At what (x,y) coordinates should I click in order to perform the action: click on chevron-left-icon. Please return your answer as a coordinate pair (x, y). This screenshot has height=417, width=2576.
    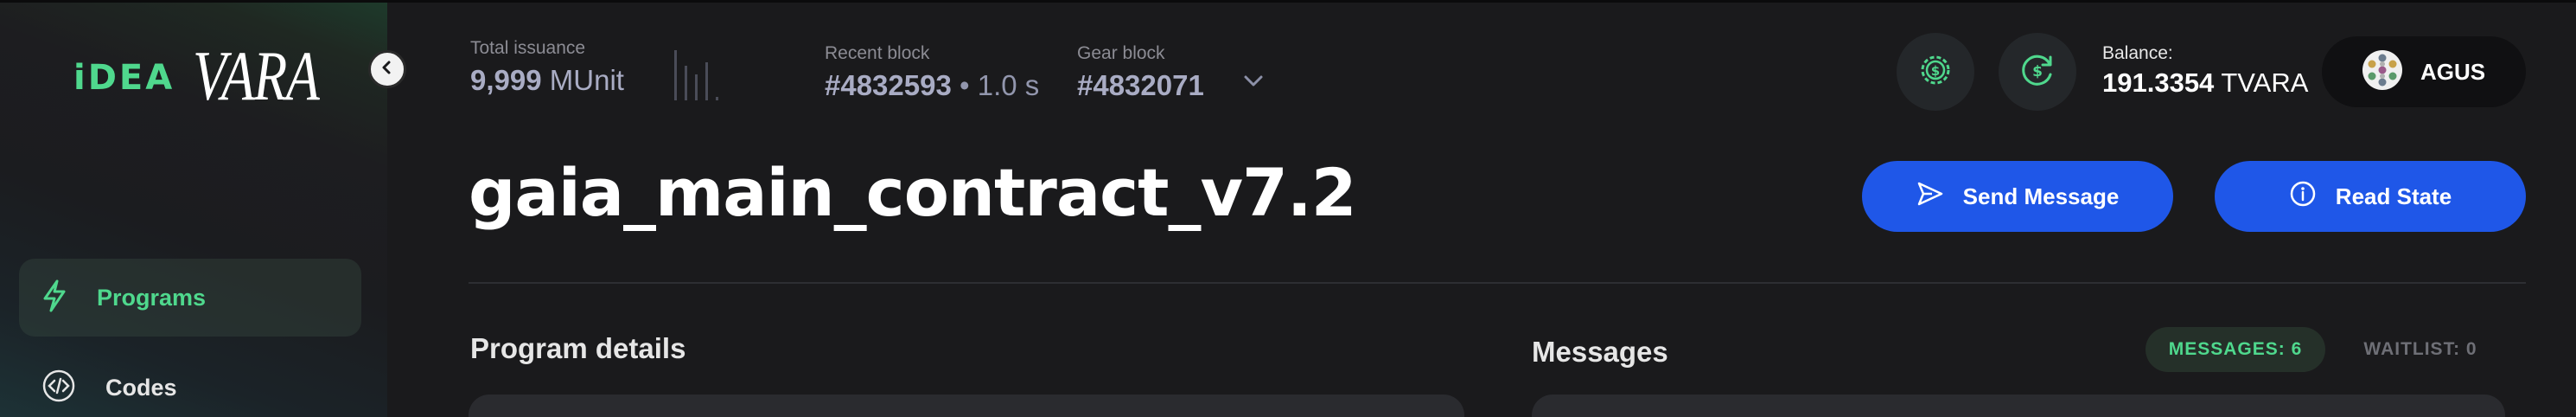
    Looking at the image, I should click on (387, 69).